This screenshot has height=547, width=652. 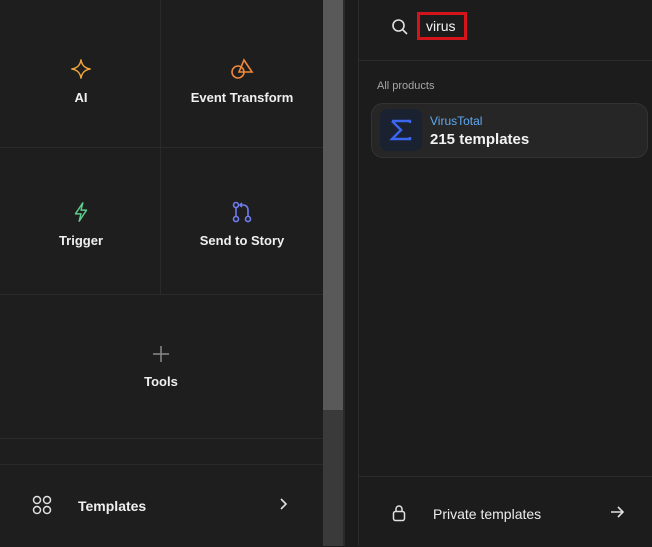 I want to click on tile-trigger: Trigger, so click(x=81, y=224).